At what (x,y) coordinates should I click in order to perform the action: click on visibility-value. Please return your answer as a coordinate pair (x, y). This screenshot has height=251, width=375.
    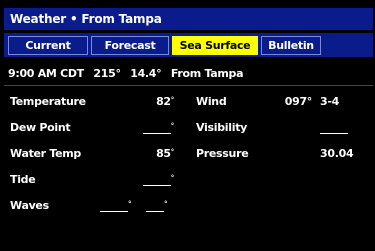
    Looking at the image, I should click on (347, 128).